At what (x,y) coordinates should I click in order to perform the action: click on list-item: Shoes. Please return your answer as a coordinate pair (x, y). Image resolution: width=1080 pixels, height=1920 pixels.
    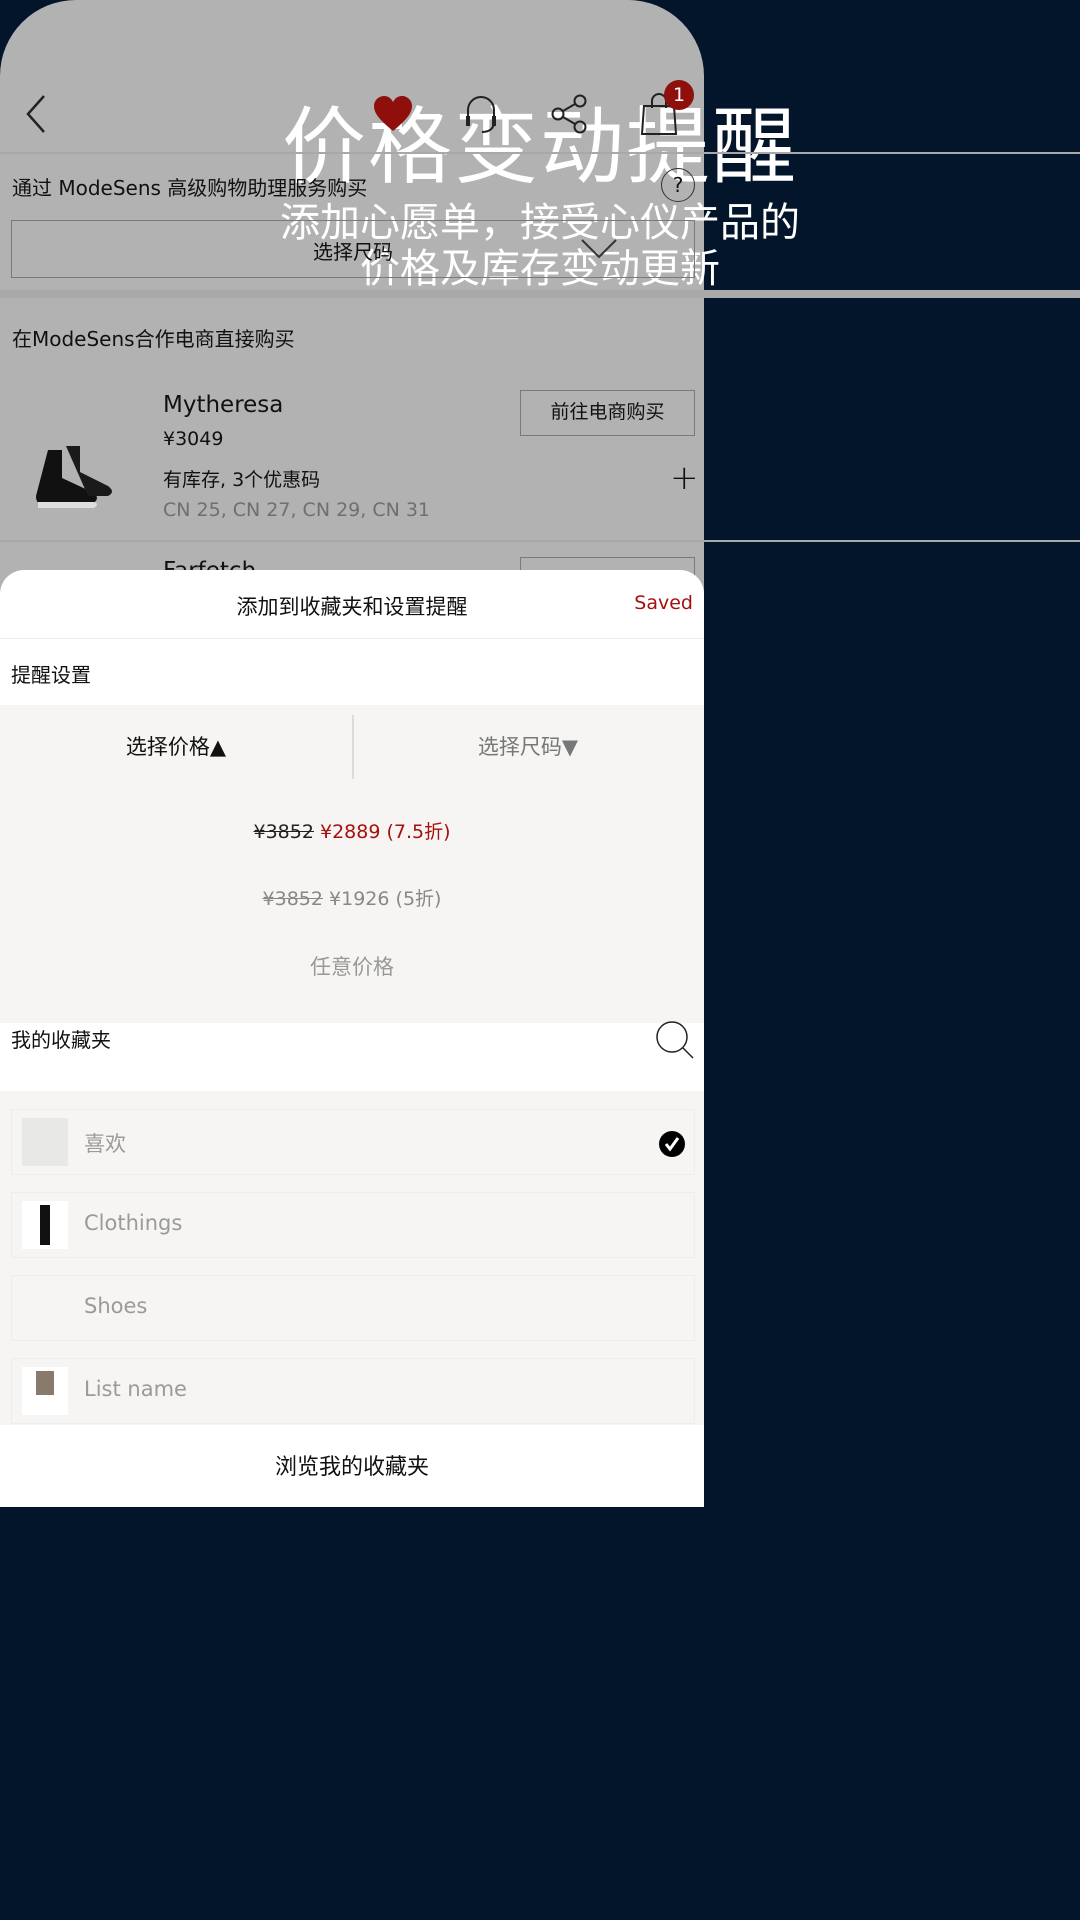
    Looking at the image, I should click on (353, 1308).